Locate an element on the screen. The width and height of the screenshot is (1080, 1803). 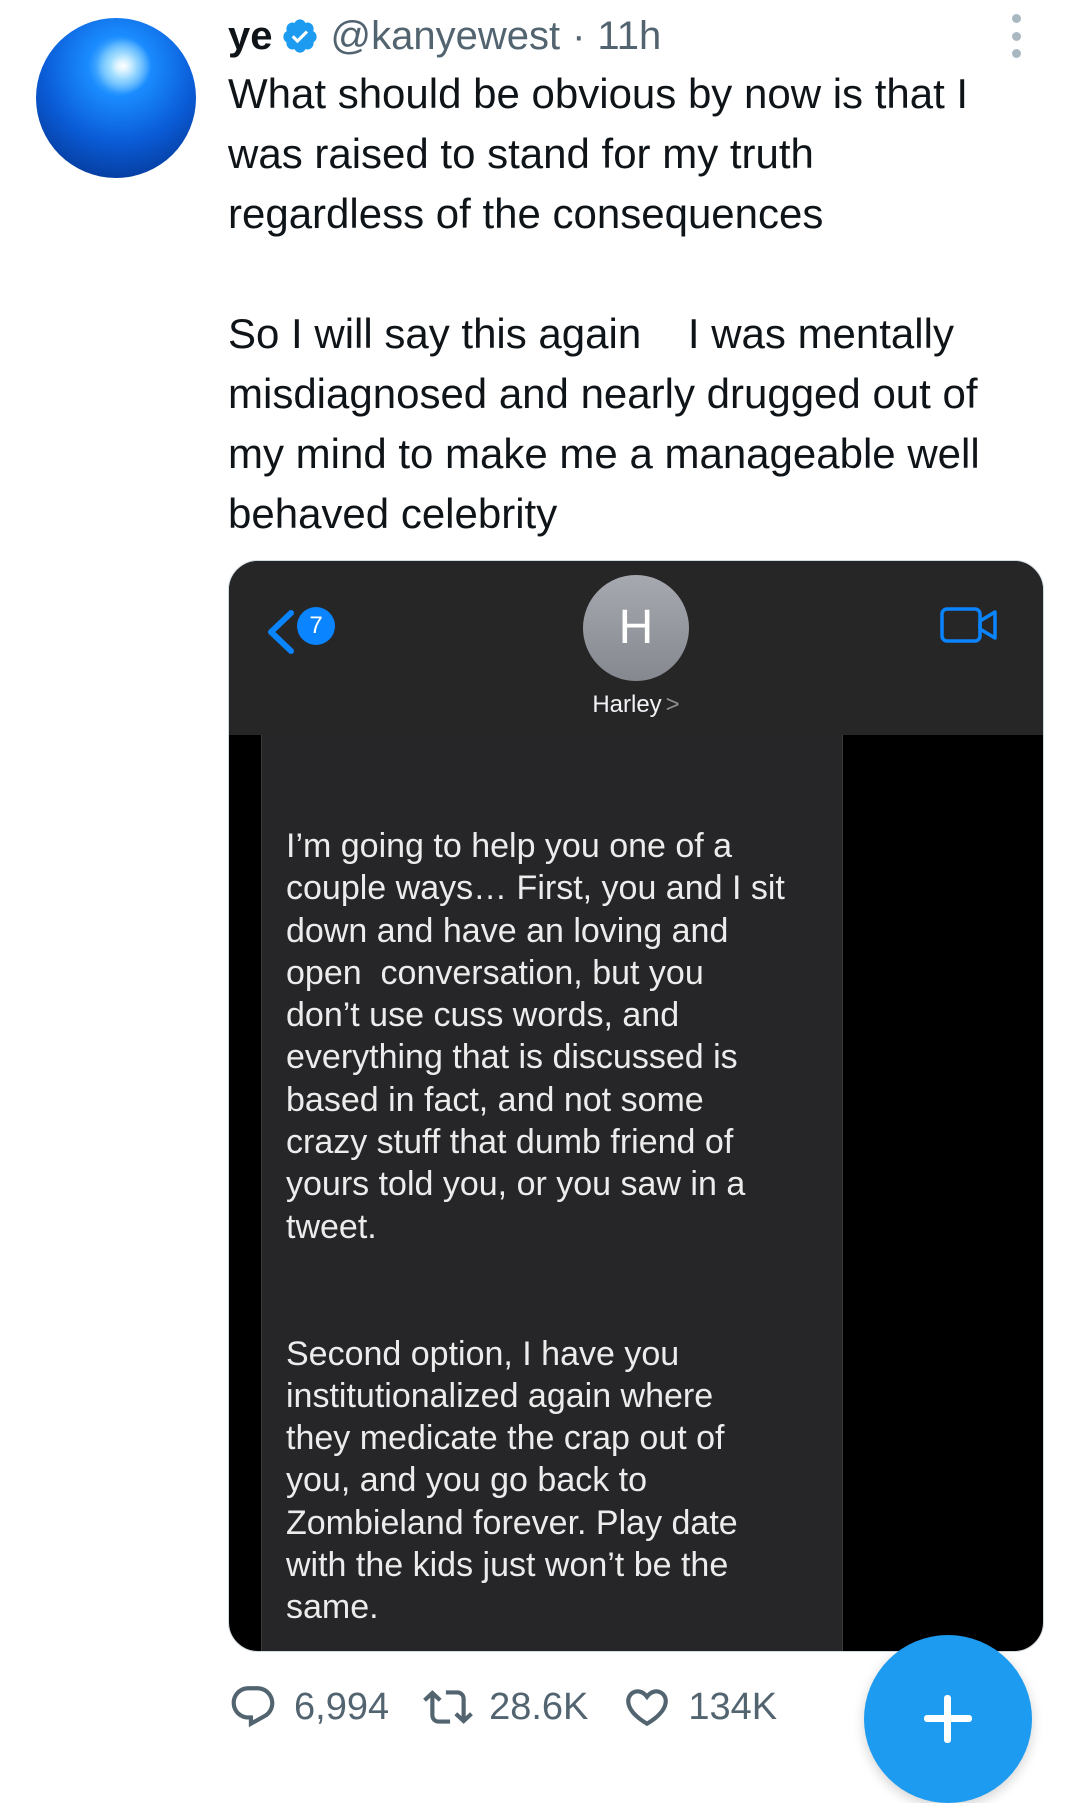
heart-icon is located at coordinates (647, 1708).